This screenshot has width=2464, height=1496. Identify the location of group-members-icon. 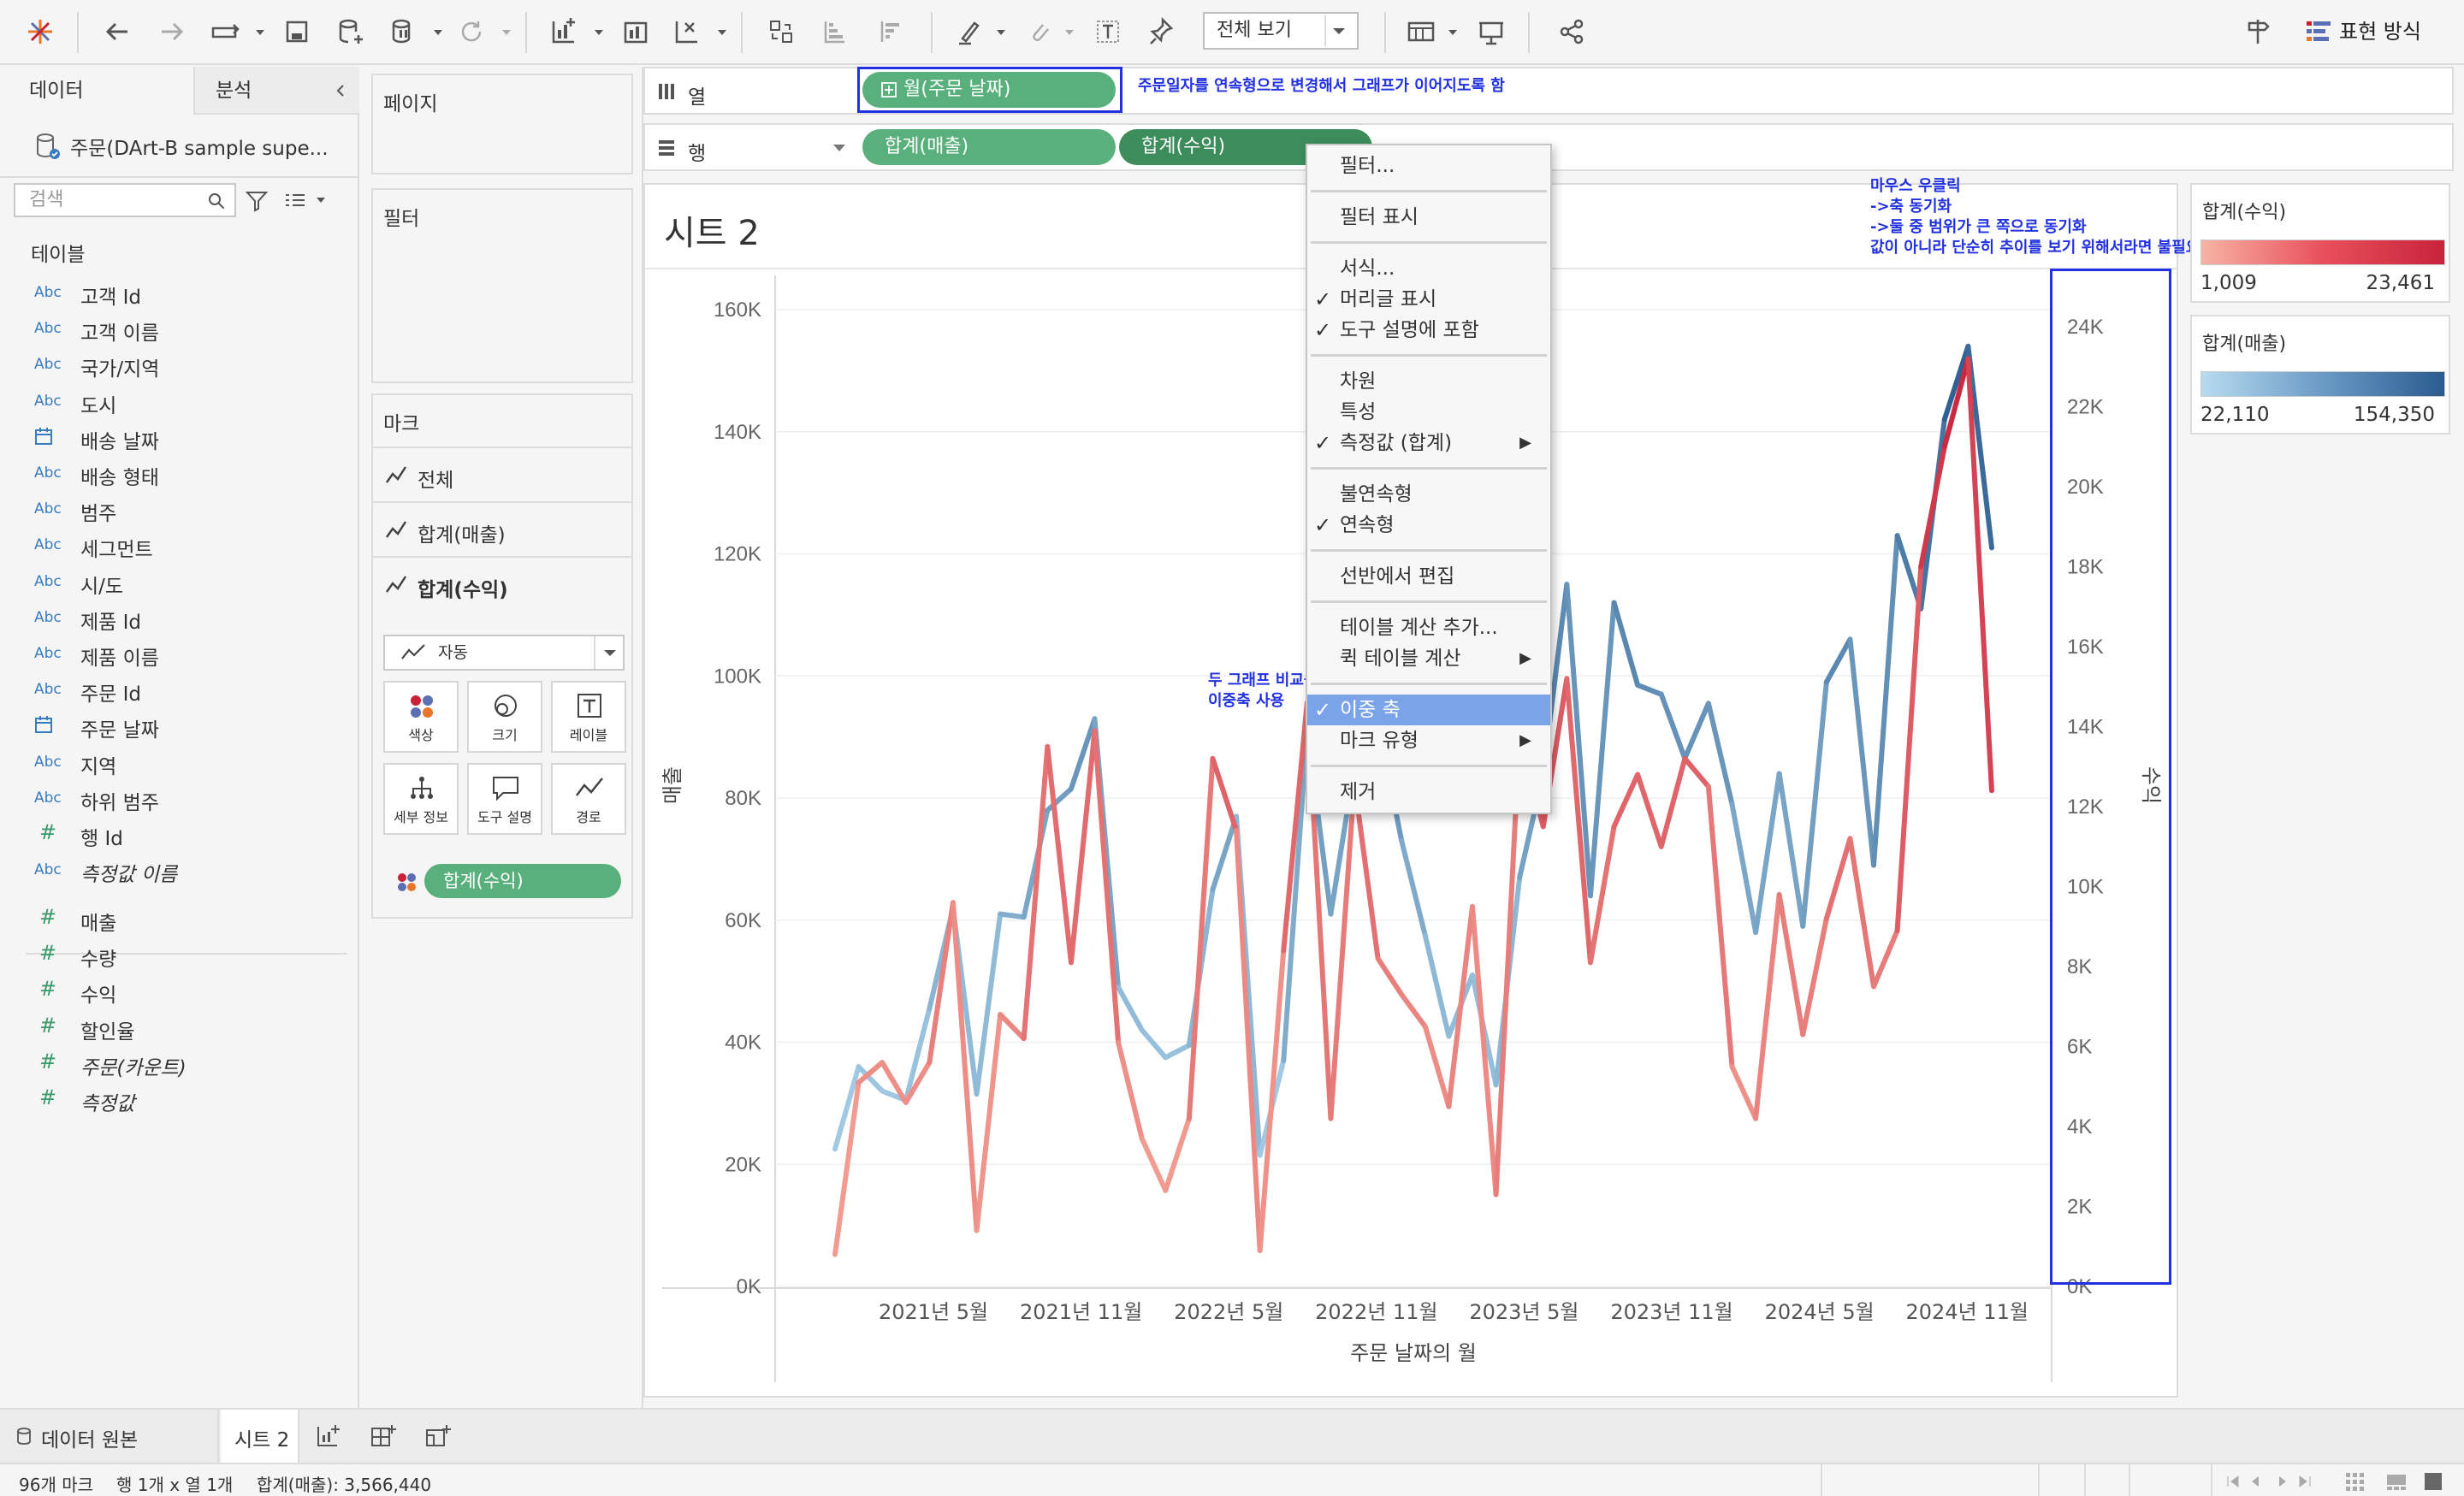
(1037, 32).